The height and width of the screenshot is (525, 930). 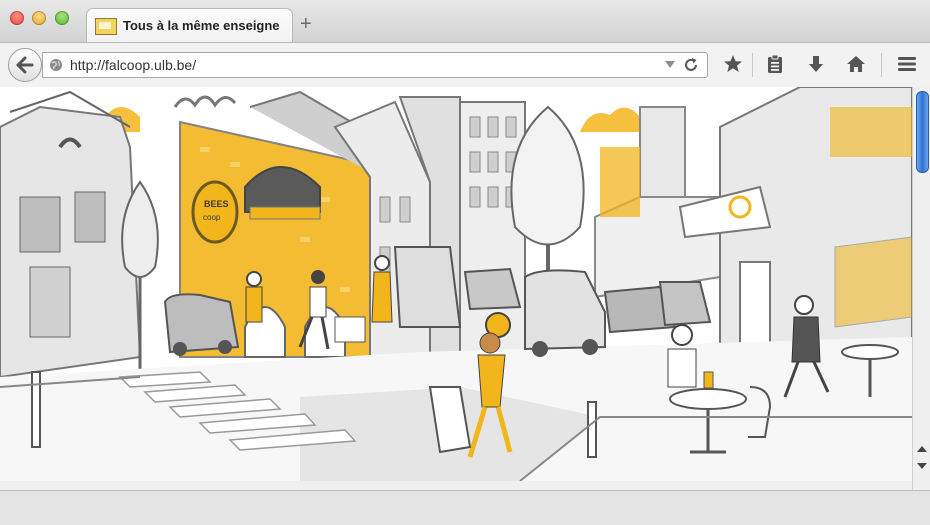 I want to click on url-history-dropdown-icon, so click(x=670, y=64).